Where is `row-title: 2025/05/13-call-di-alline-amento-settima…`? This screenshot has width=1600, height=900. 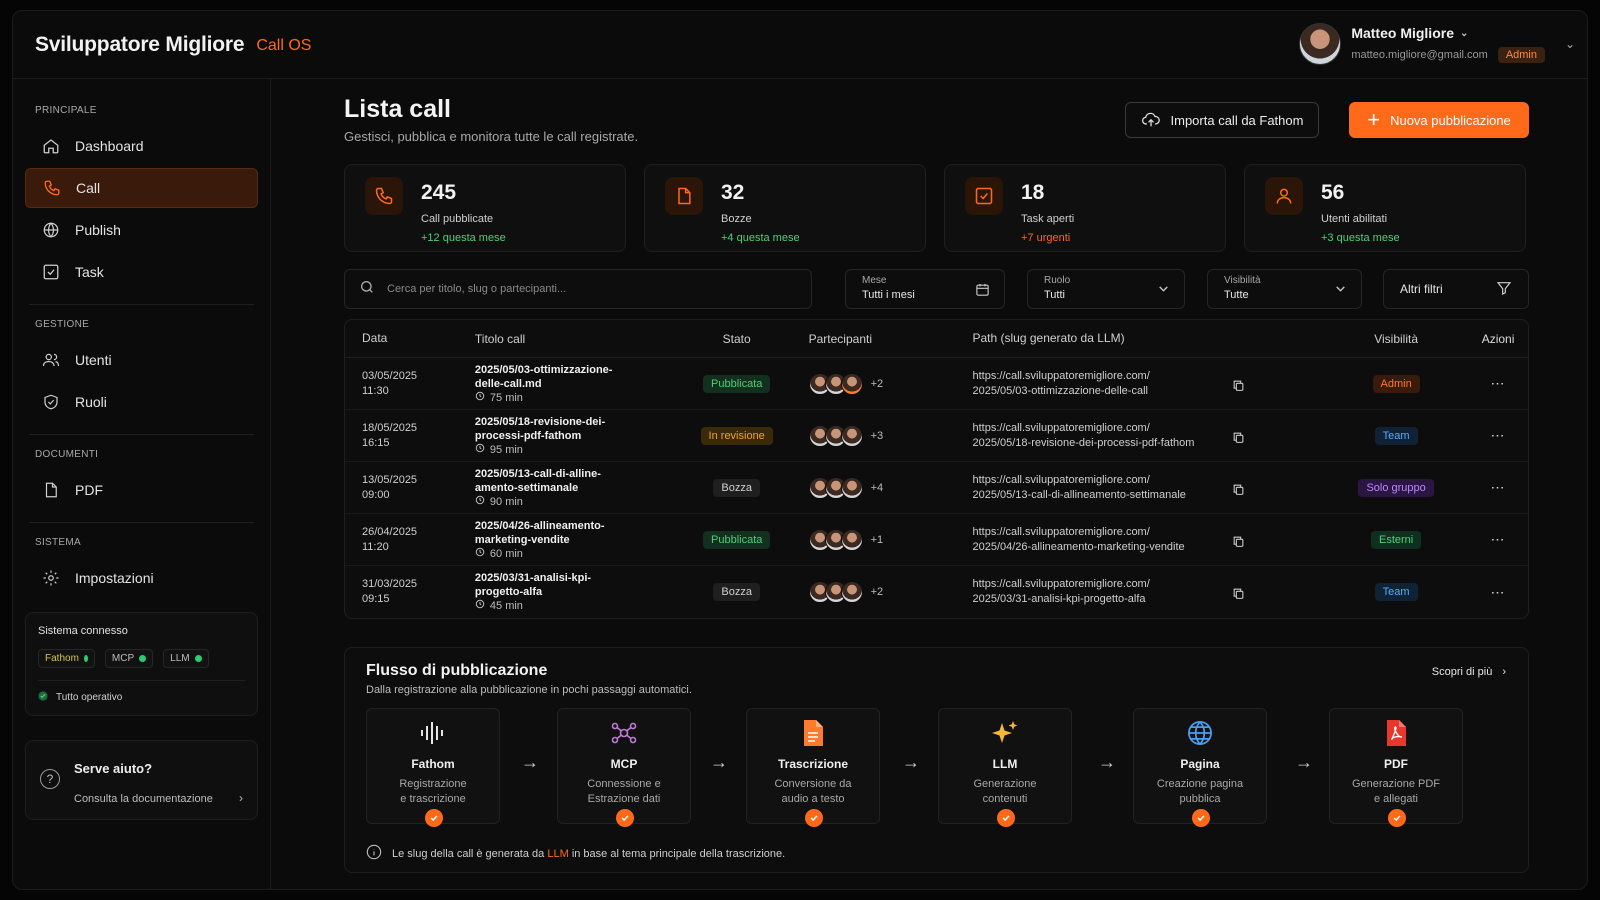 row-title: 2025/05/13-call-di-alline-amento-settima… is located at coordinates (570, 488).